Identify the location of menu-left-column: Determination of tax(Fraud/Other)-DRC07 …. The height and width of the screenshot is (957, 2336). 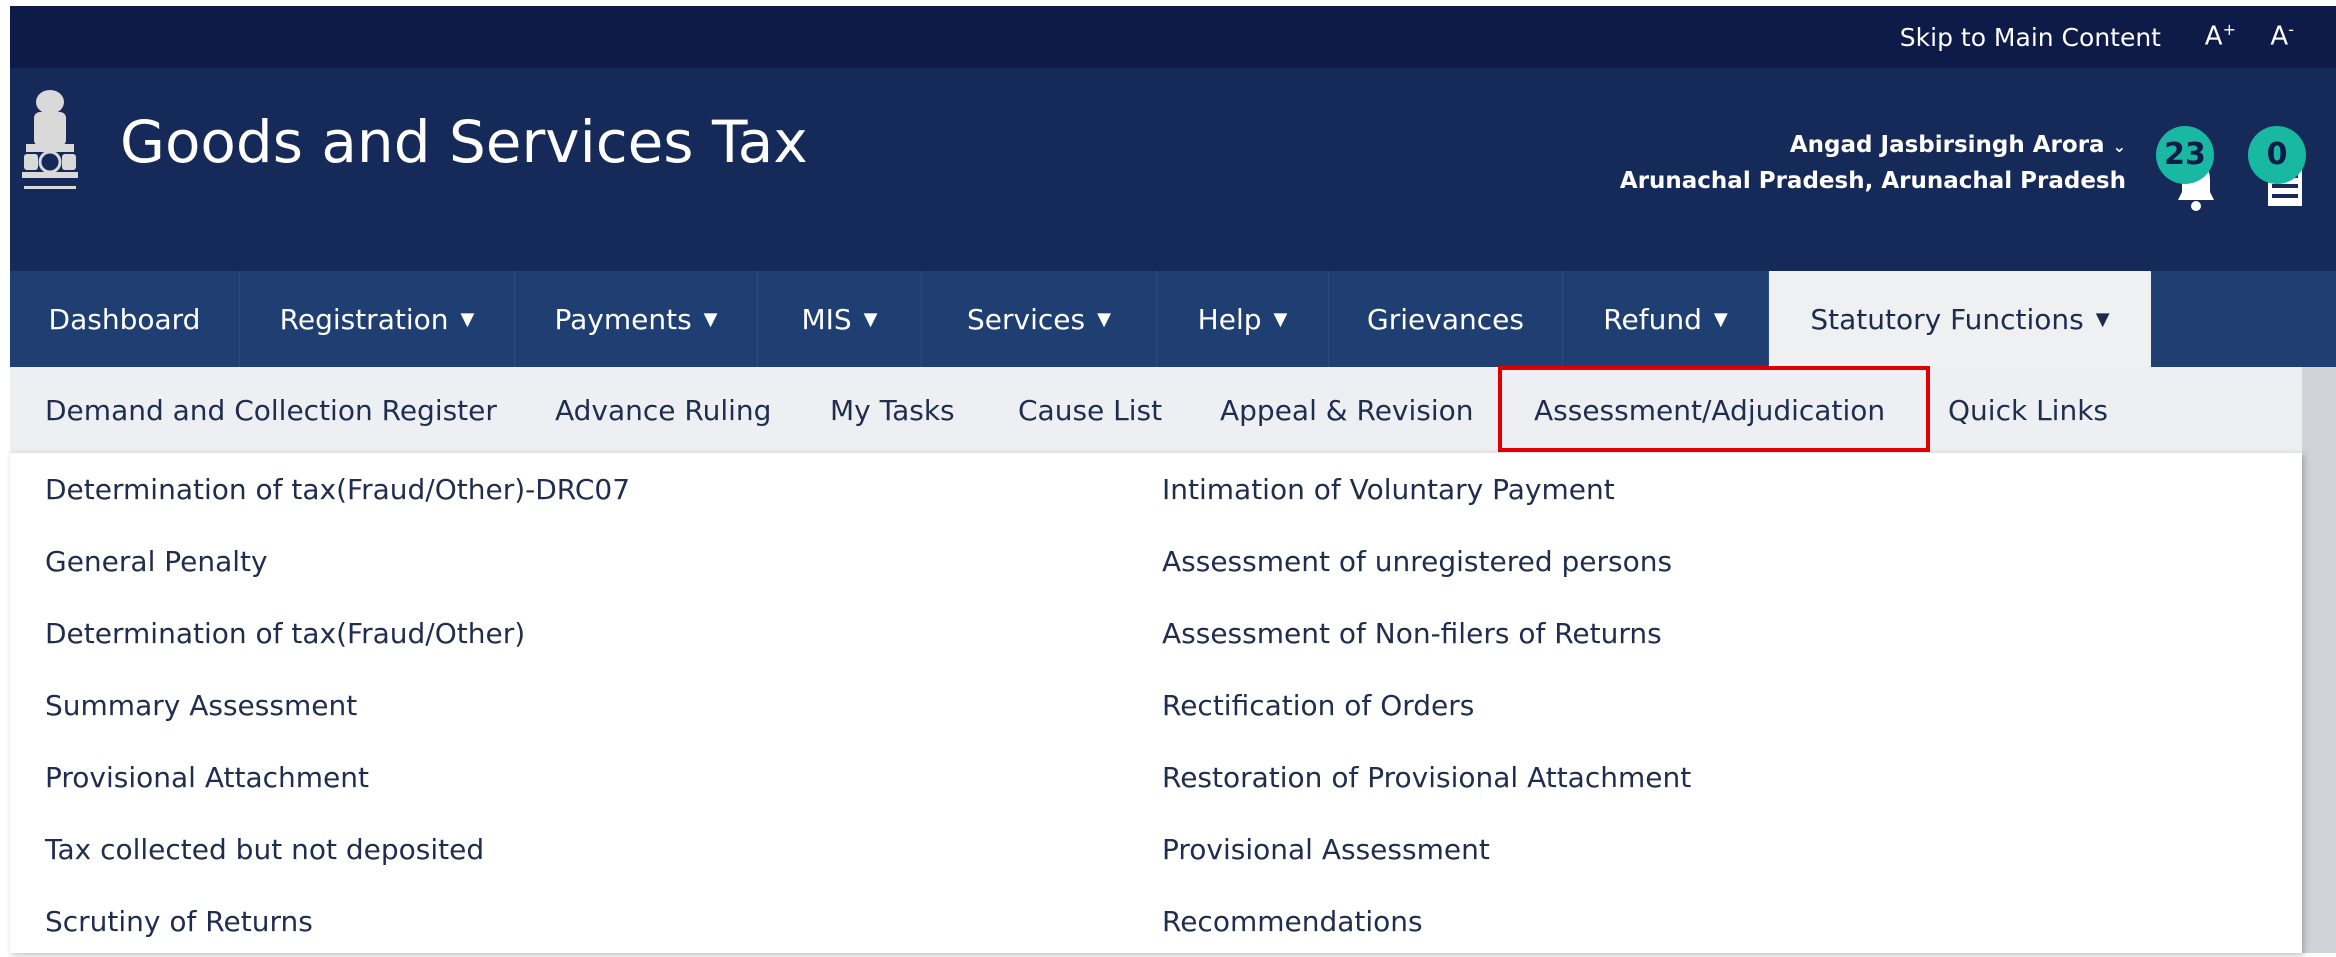
(337, 705).